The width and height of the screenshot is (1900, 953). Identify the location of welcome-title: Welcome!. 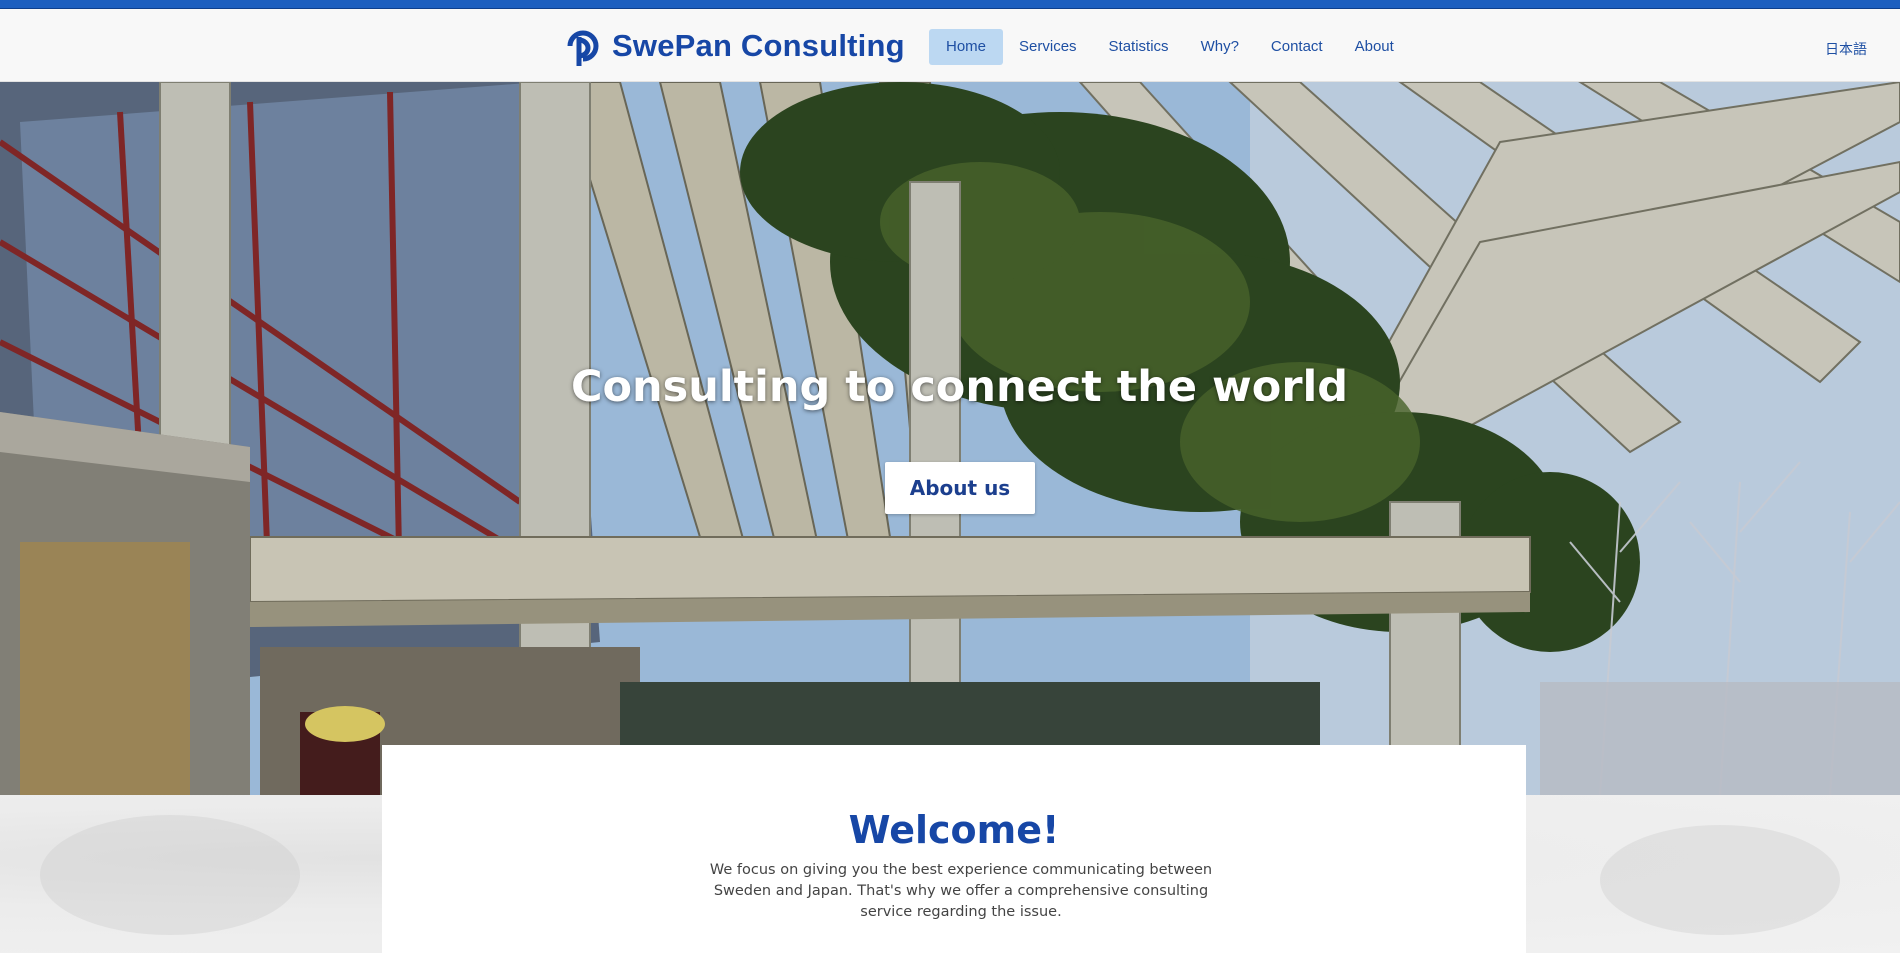
(954, 830).